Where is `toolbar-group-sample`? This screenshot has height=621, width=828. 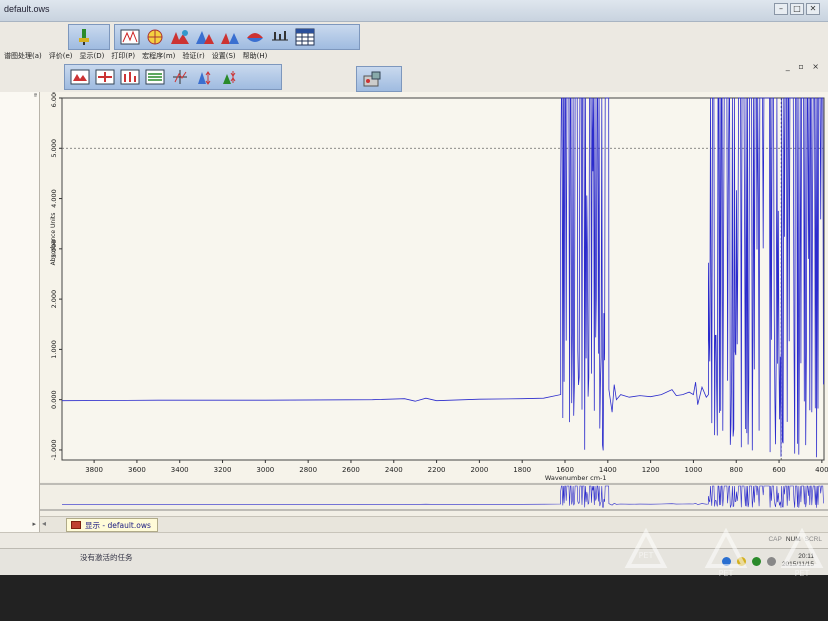
toolbar-group-sample is located at coordinates (89, 37).